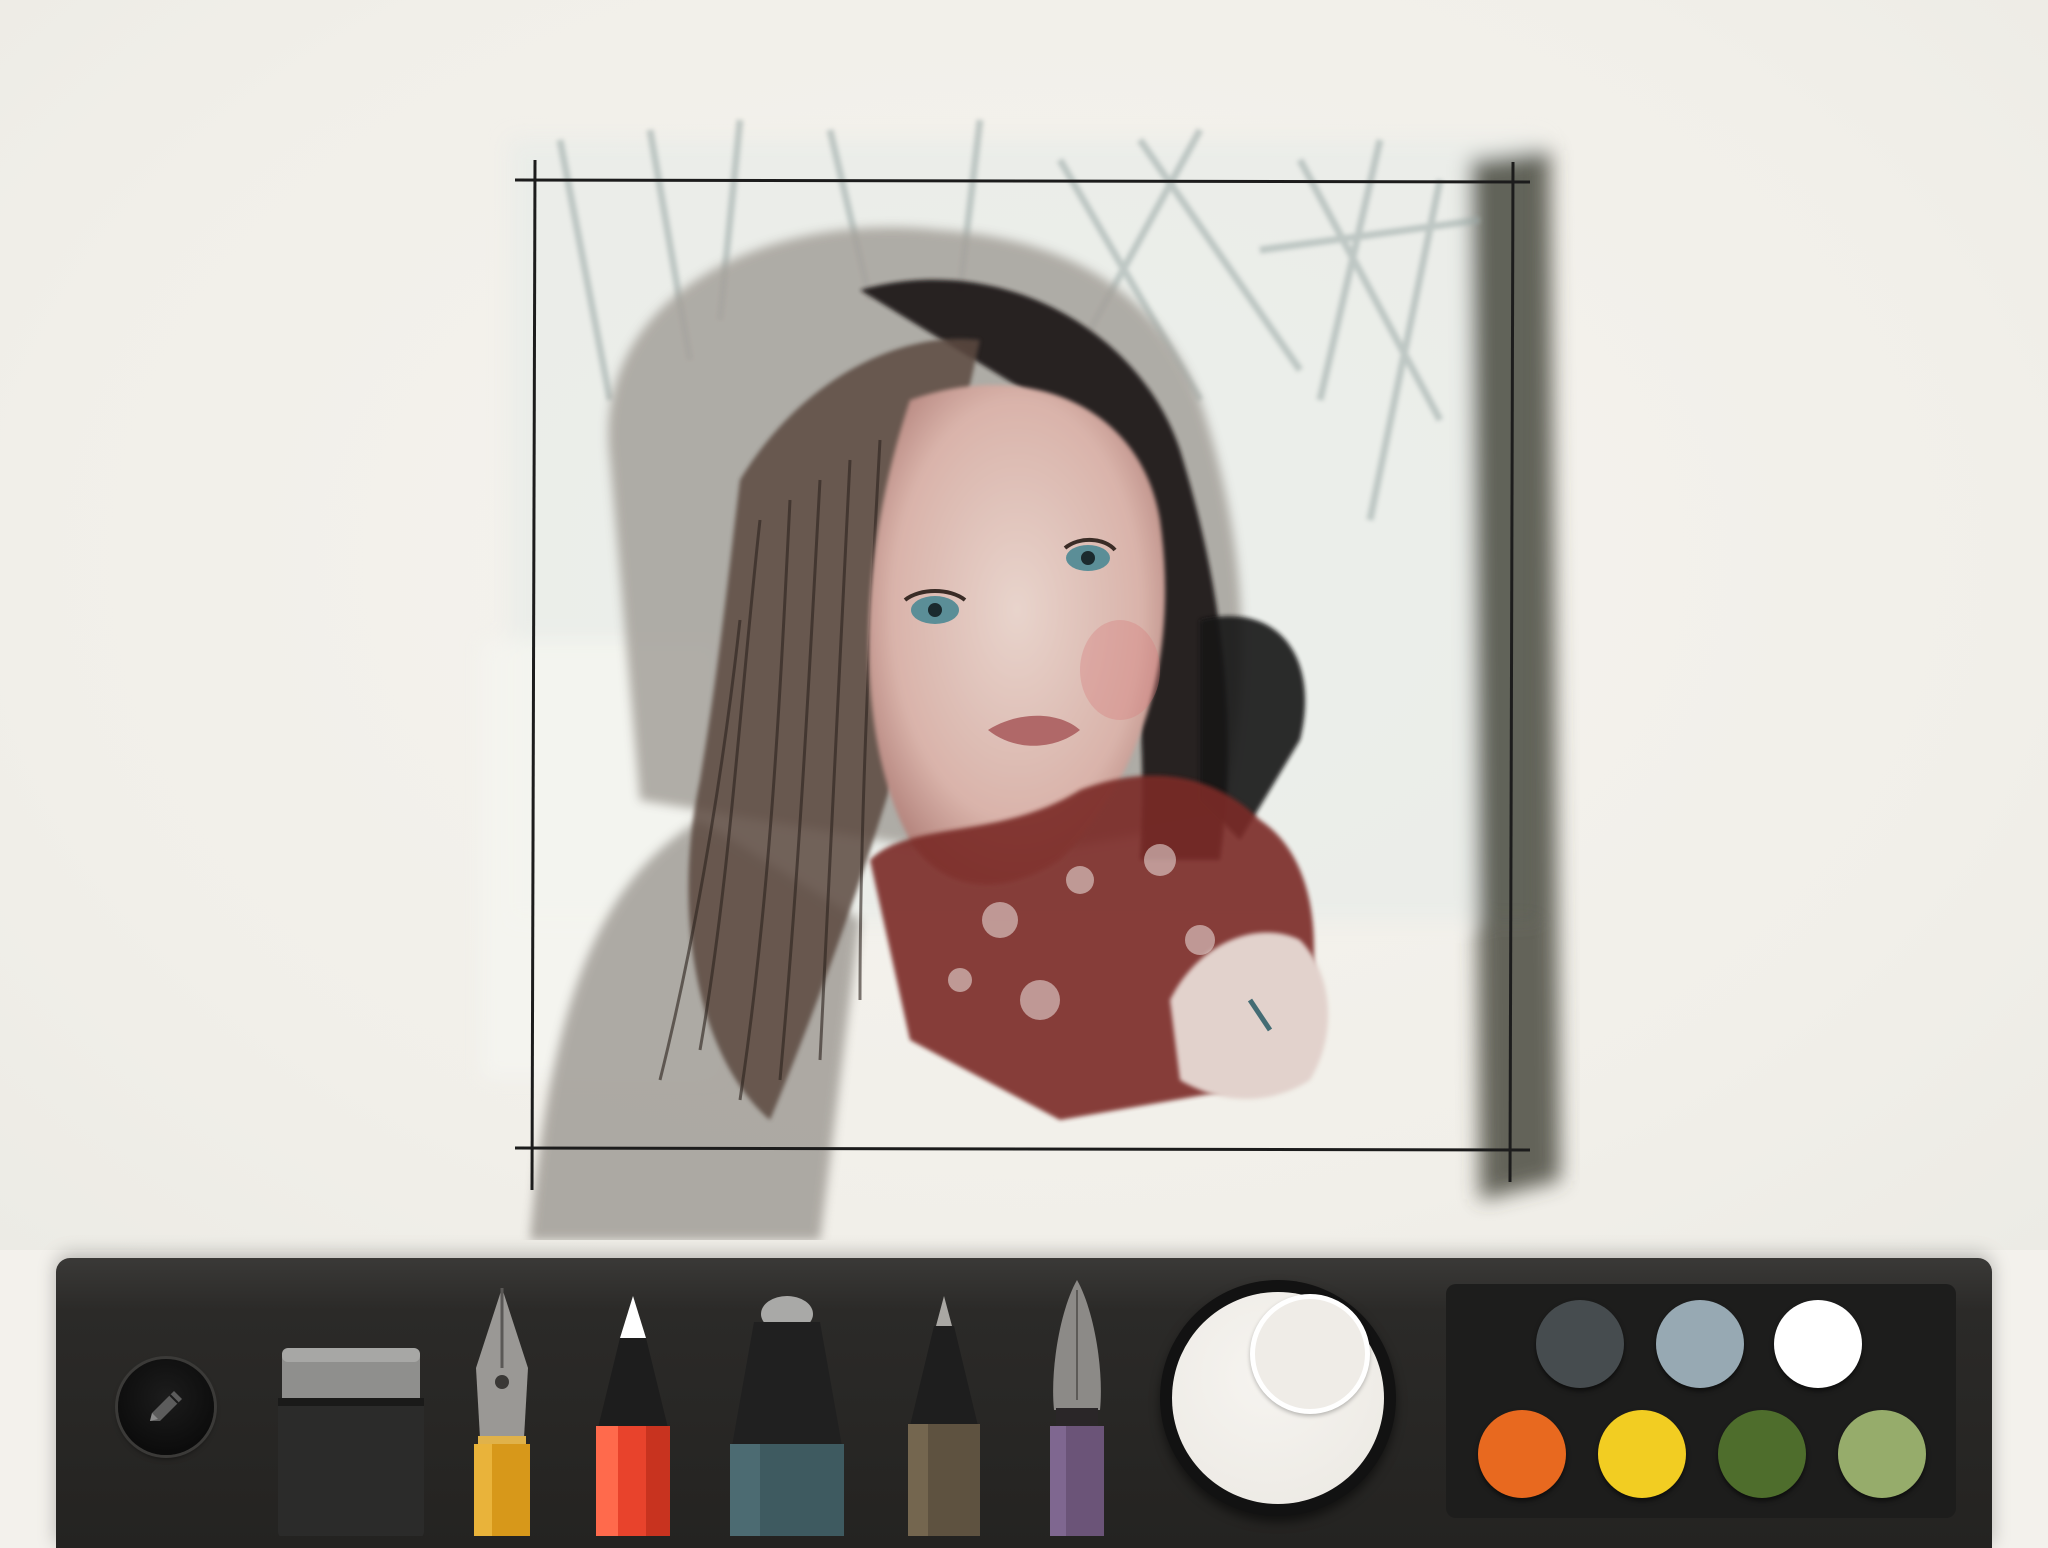 This screenshot has width=2048, height=1548. Describe the element at coordinates (944, 1416) in the screenshot. I see `fine-pen-icon` at that location.